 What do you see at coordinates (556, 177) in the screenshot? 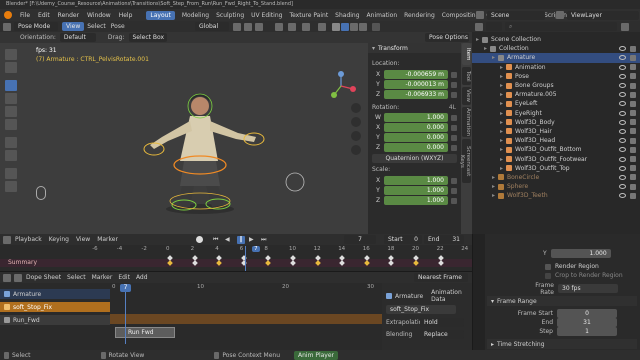
I see `outliner-row: ▸ BoneCircle` at bounding box center [556, 177].